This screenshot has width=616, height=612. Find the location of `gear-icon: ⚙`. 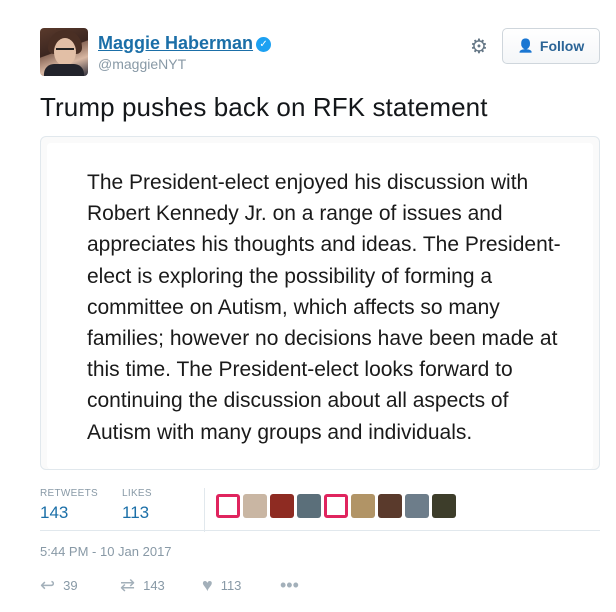

gear-icon: ⚙ is located at coordinates (479, 47).